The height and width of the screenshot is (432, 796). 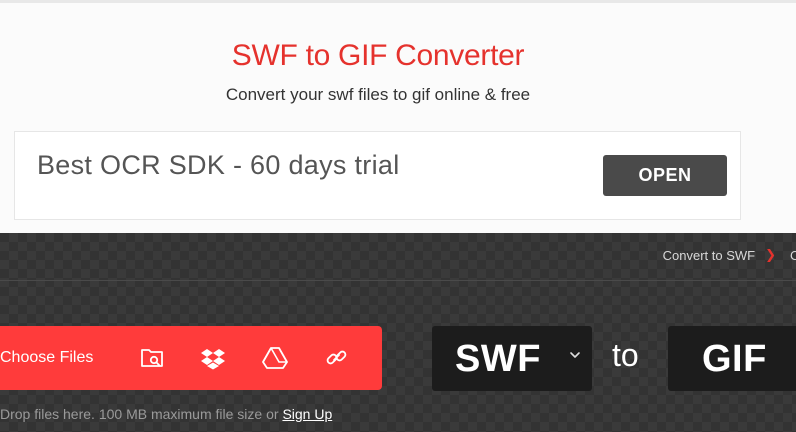 I want to click on breadcrumb-link-next: C, so click(x=793, y=255).